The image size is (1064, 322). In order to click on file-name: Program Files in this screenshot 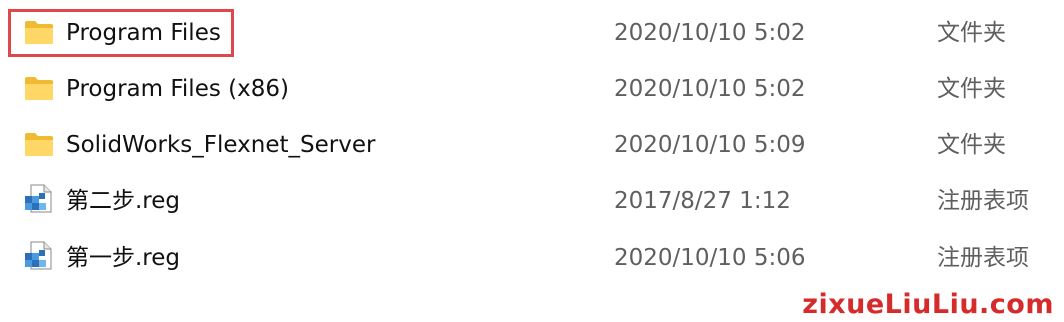, I will do `click(143, 33)`.